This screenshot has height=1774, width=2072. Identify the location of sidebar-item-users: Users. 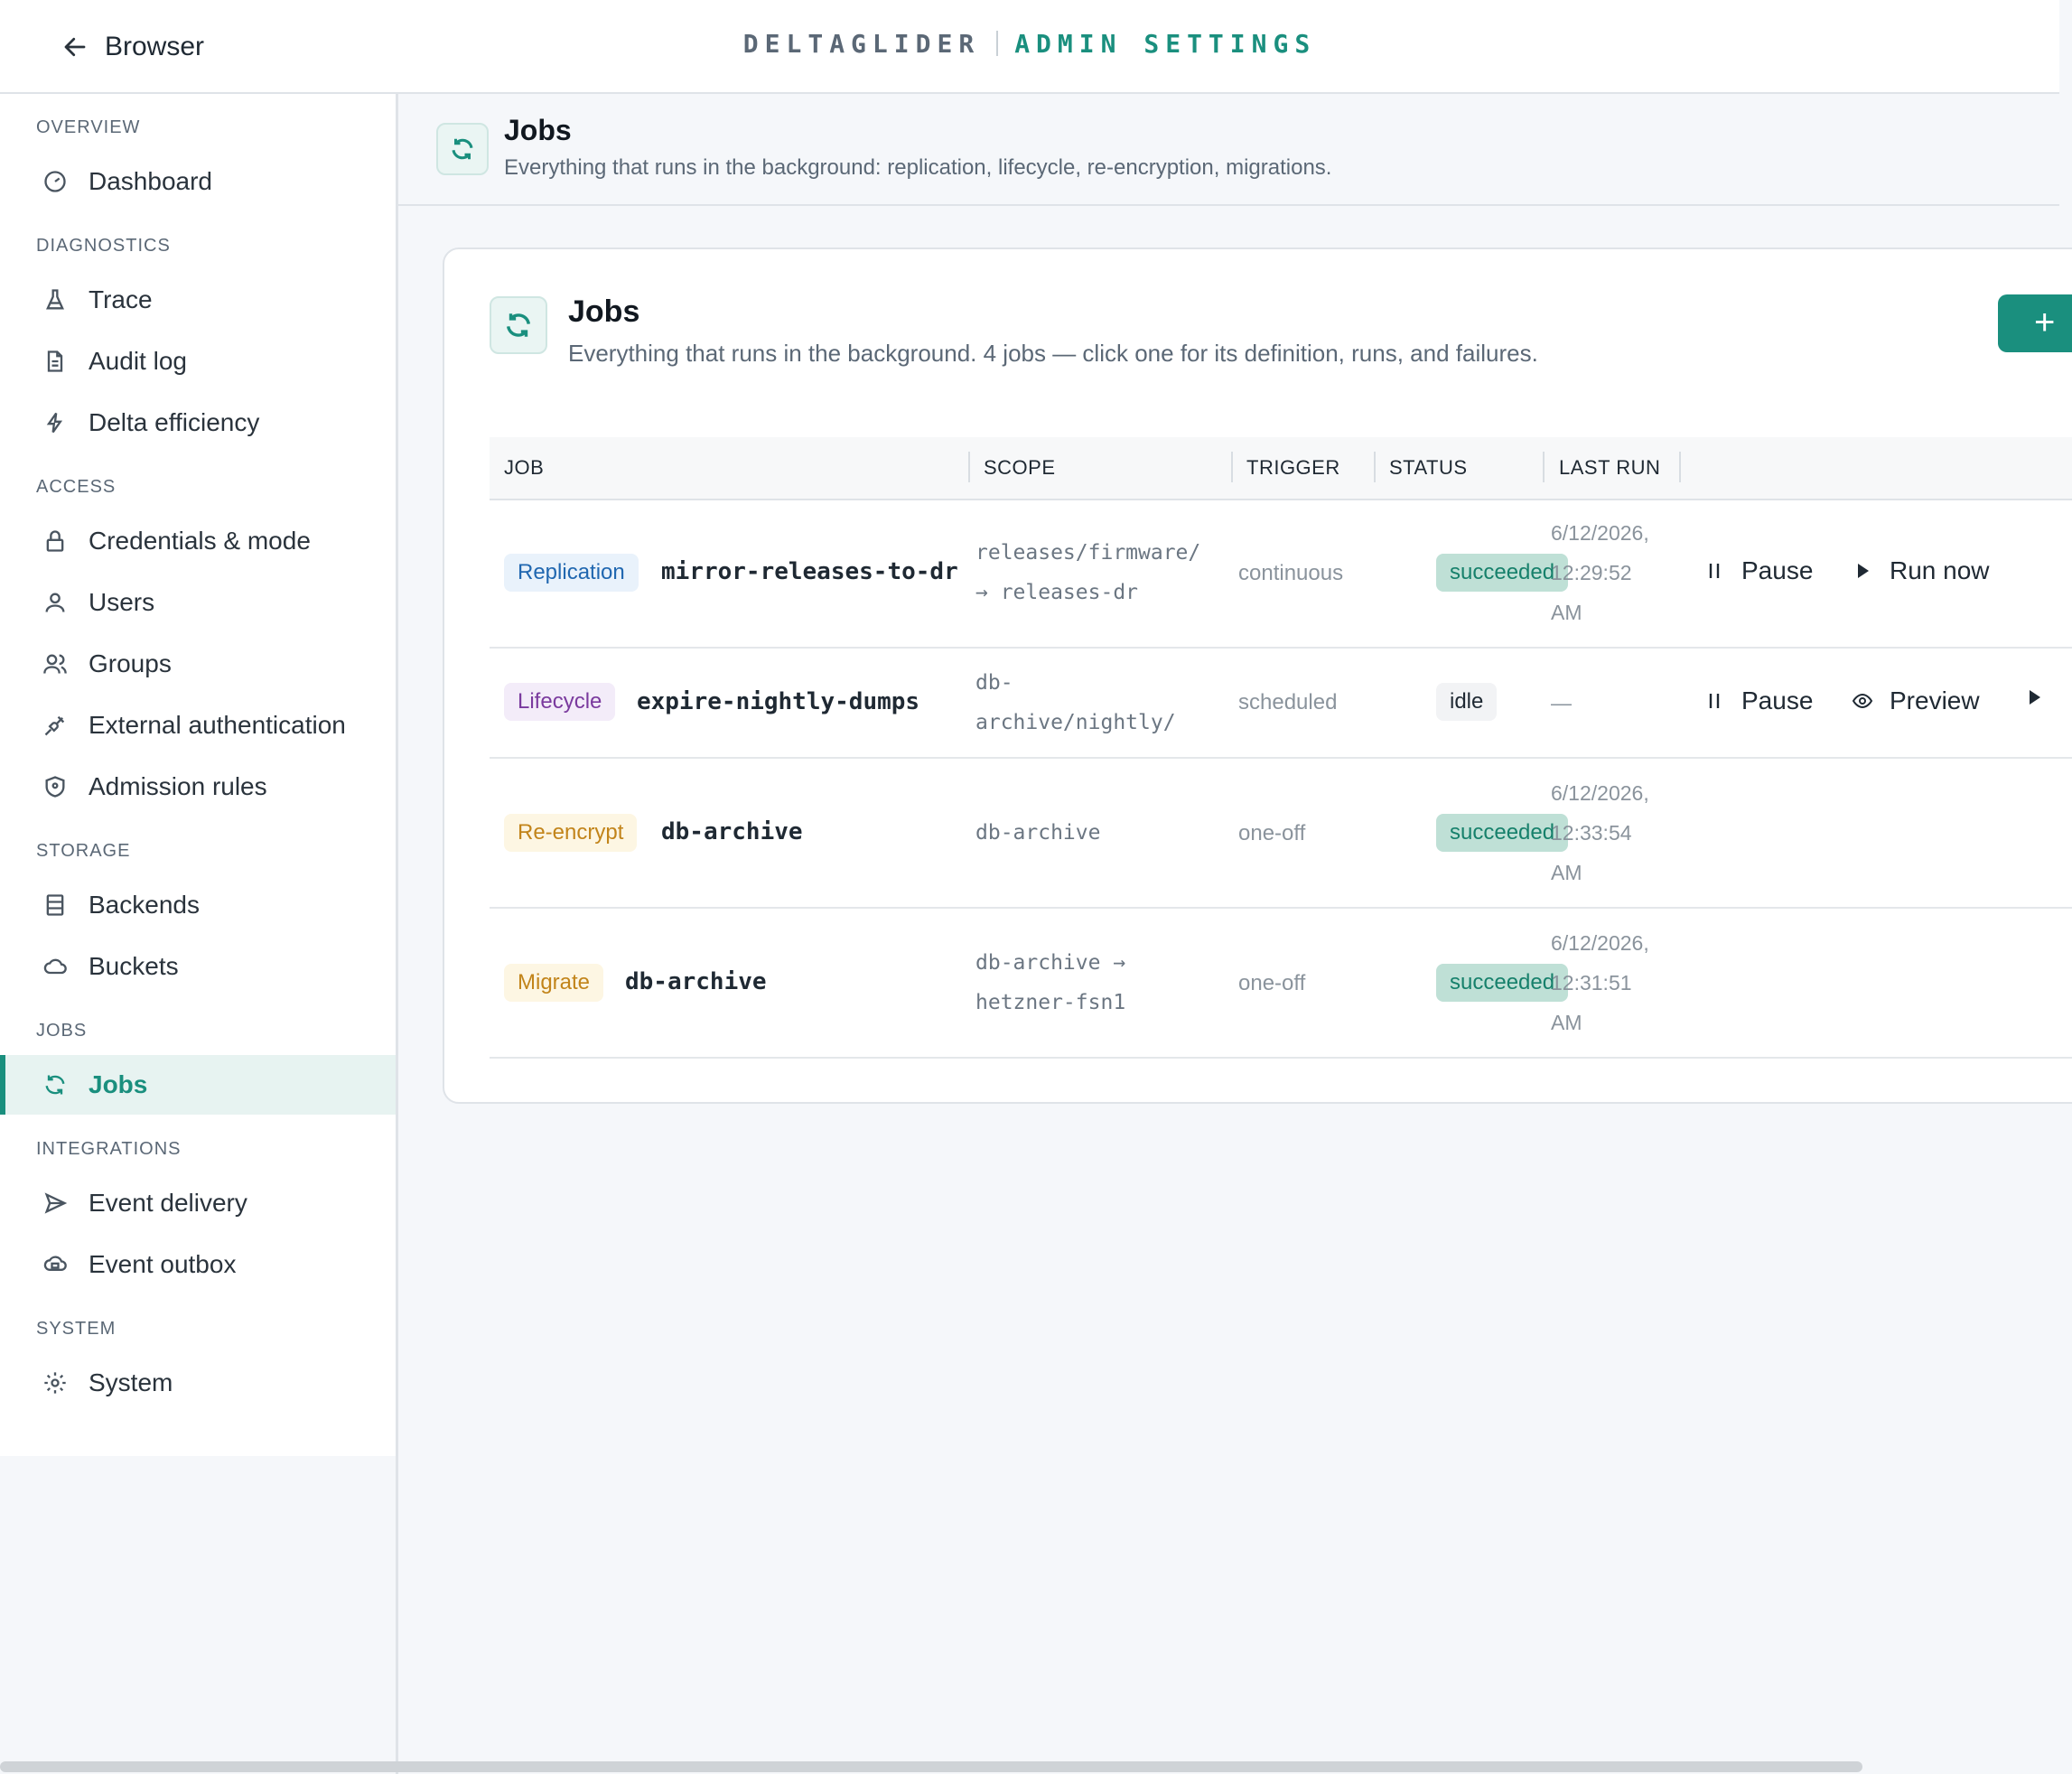
(198, 602).